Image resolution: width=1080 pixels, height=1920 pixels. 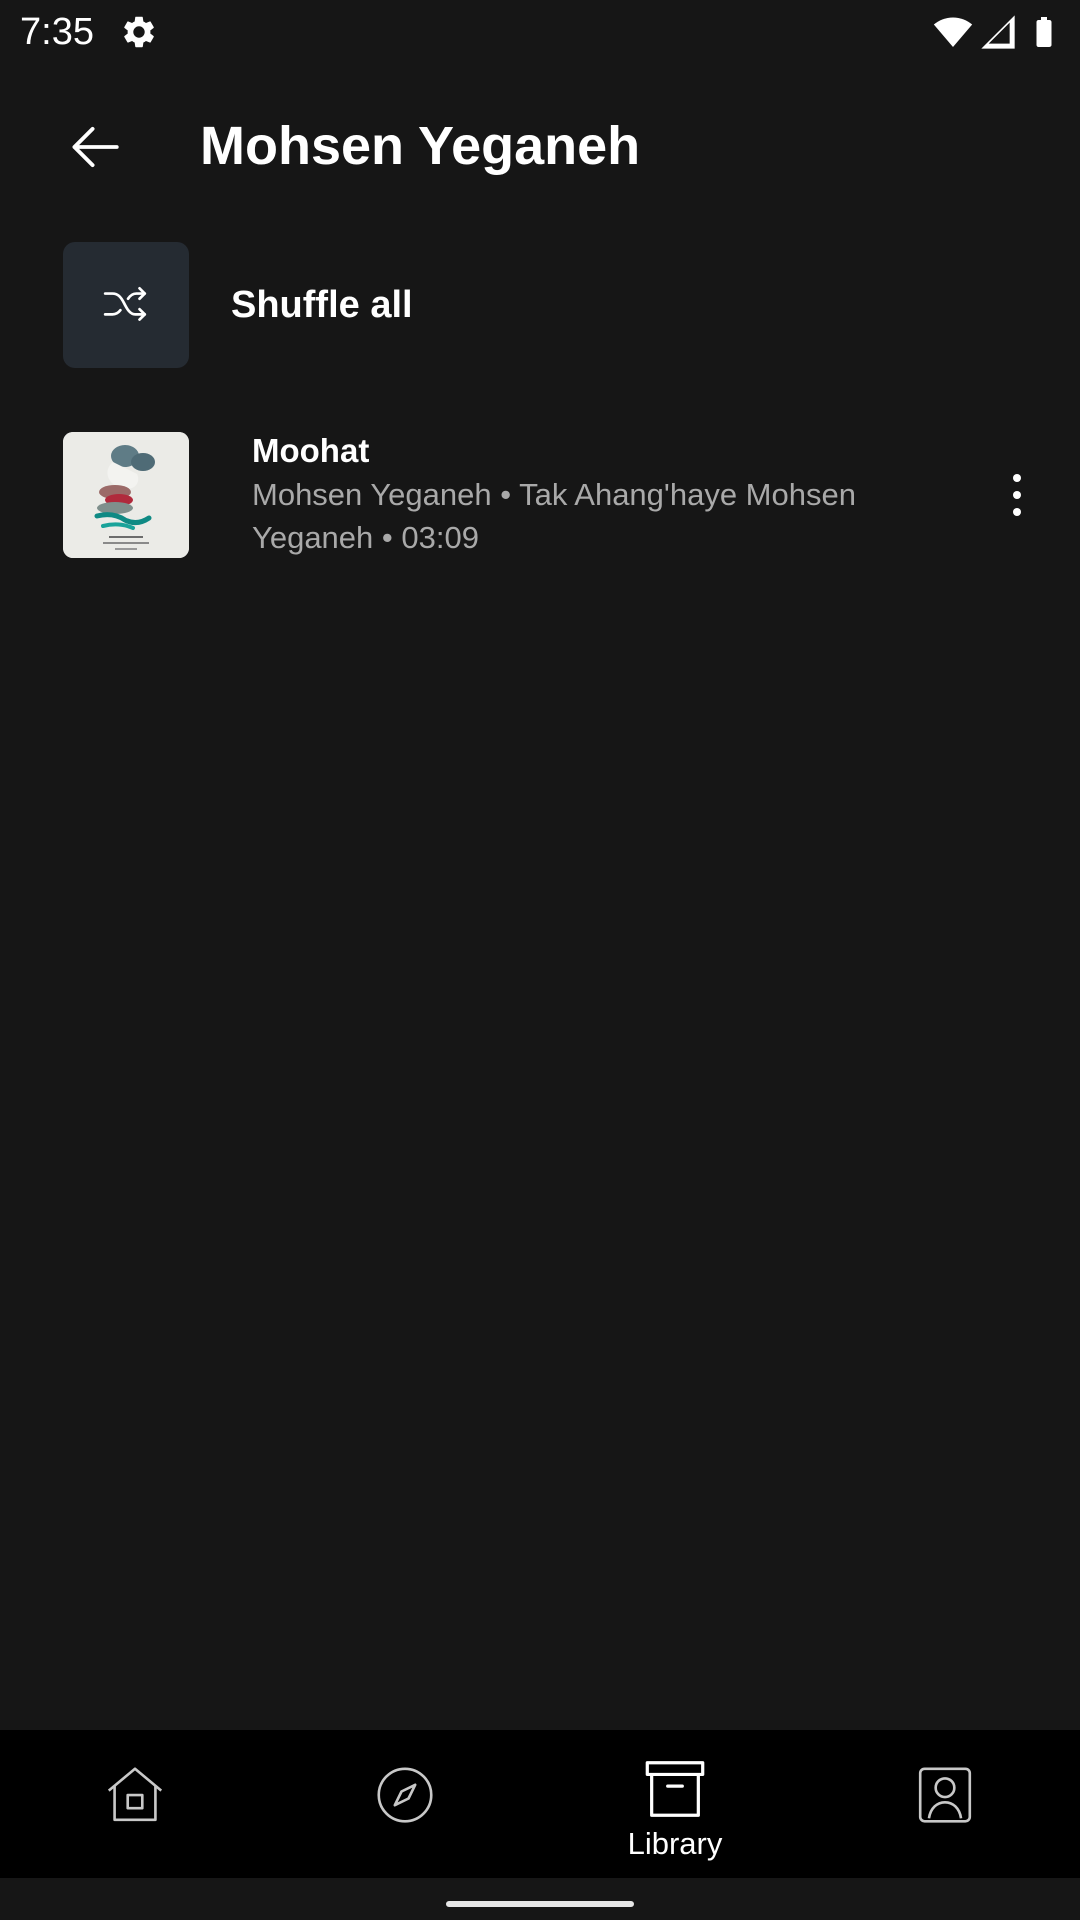 What do you see at coordinates (1044, 32) in the screenshot?
I see `battery-icon` at bounding box center [1044, 32].